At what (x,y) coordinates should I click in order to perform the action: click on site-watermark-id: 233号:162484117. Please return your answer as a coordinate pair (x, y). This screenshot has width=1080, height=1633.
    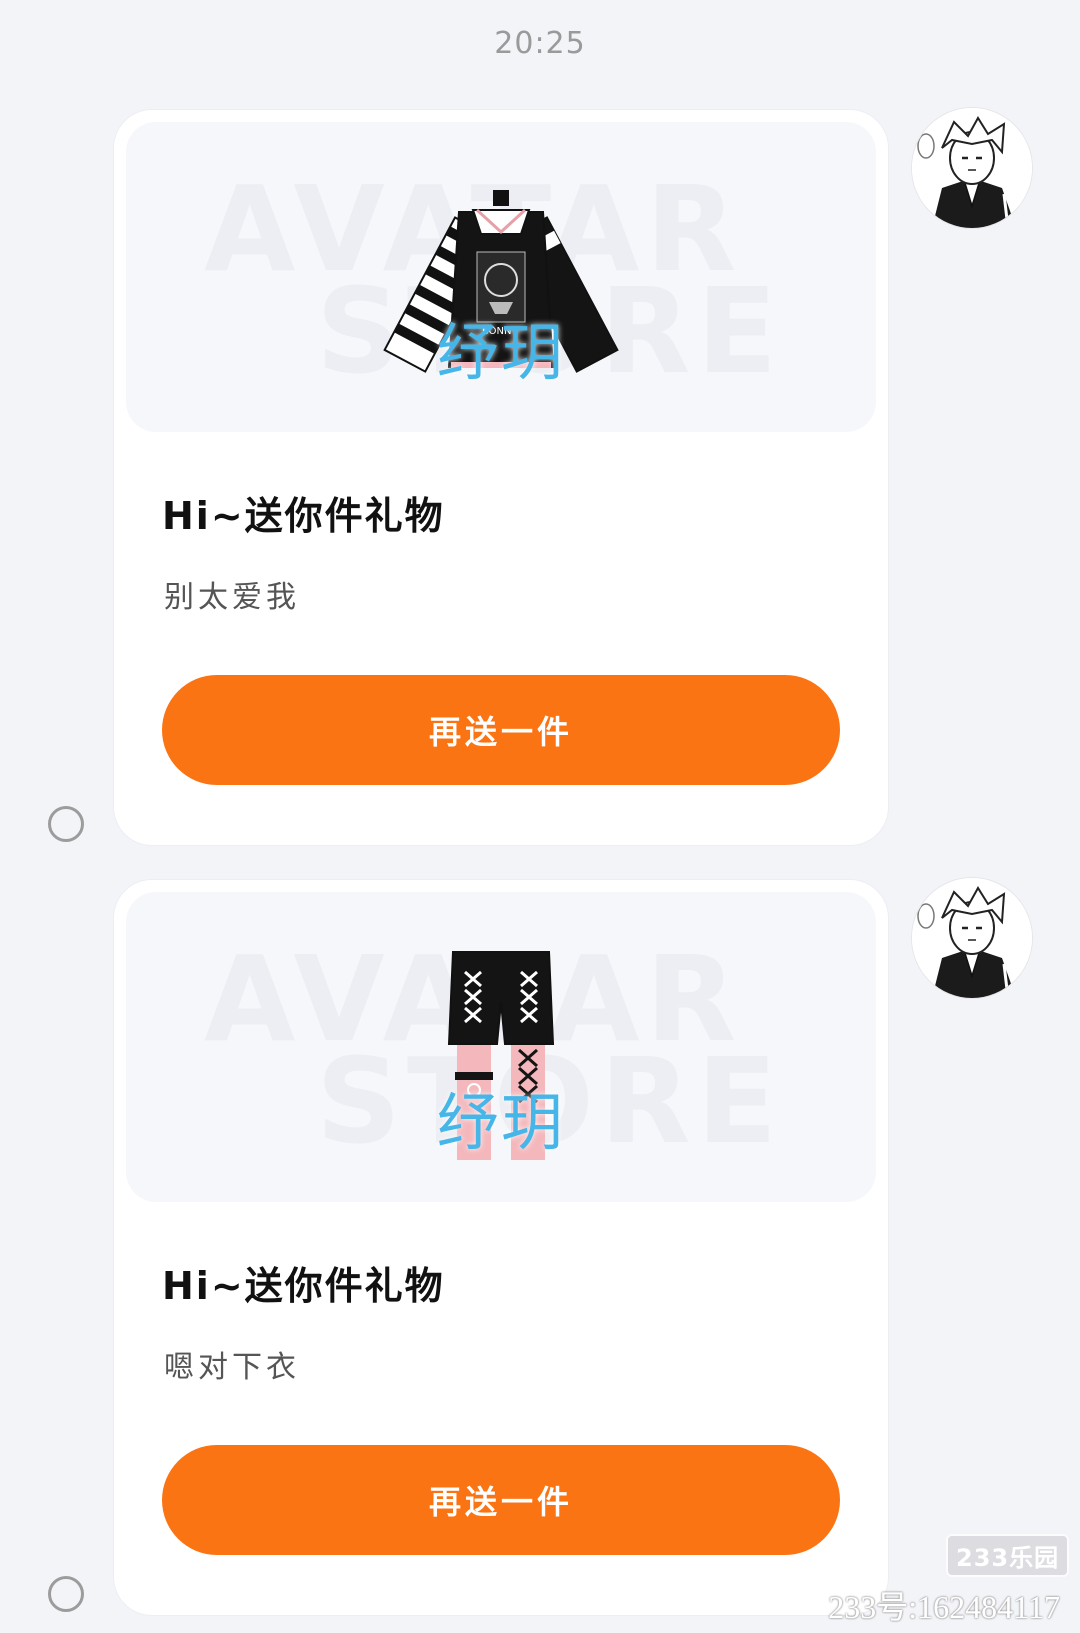
    Looking at the image, I should click on (944, 1607).